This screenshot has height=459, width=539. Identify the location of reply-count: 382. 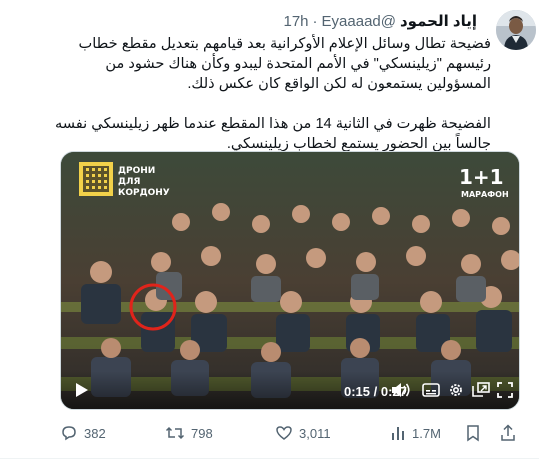
(95, 433).